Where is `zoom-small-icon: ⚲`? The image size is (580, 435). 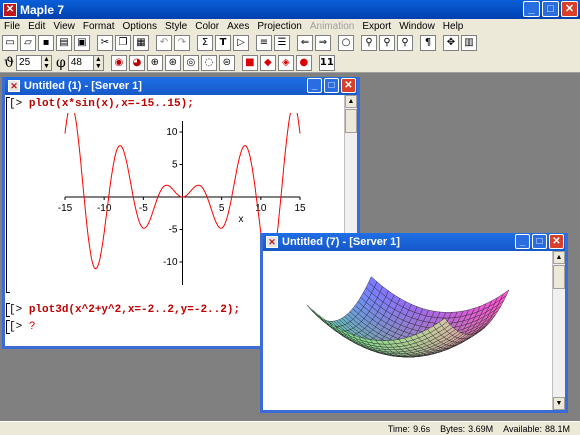
zoom-small-icon: ⚲ is located at coordinates (369, 43).